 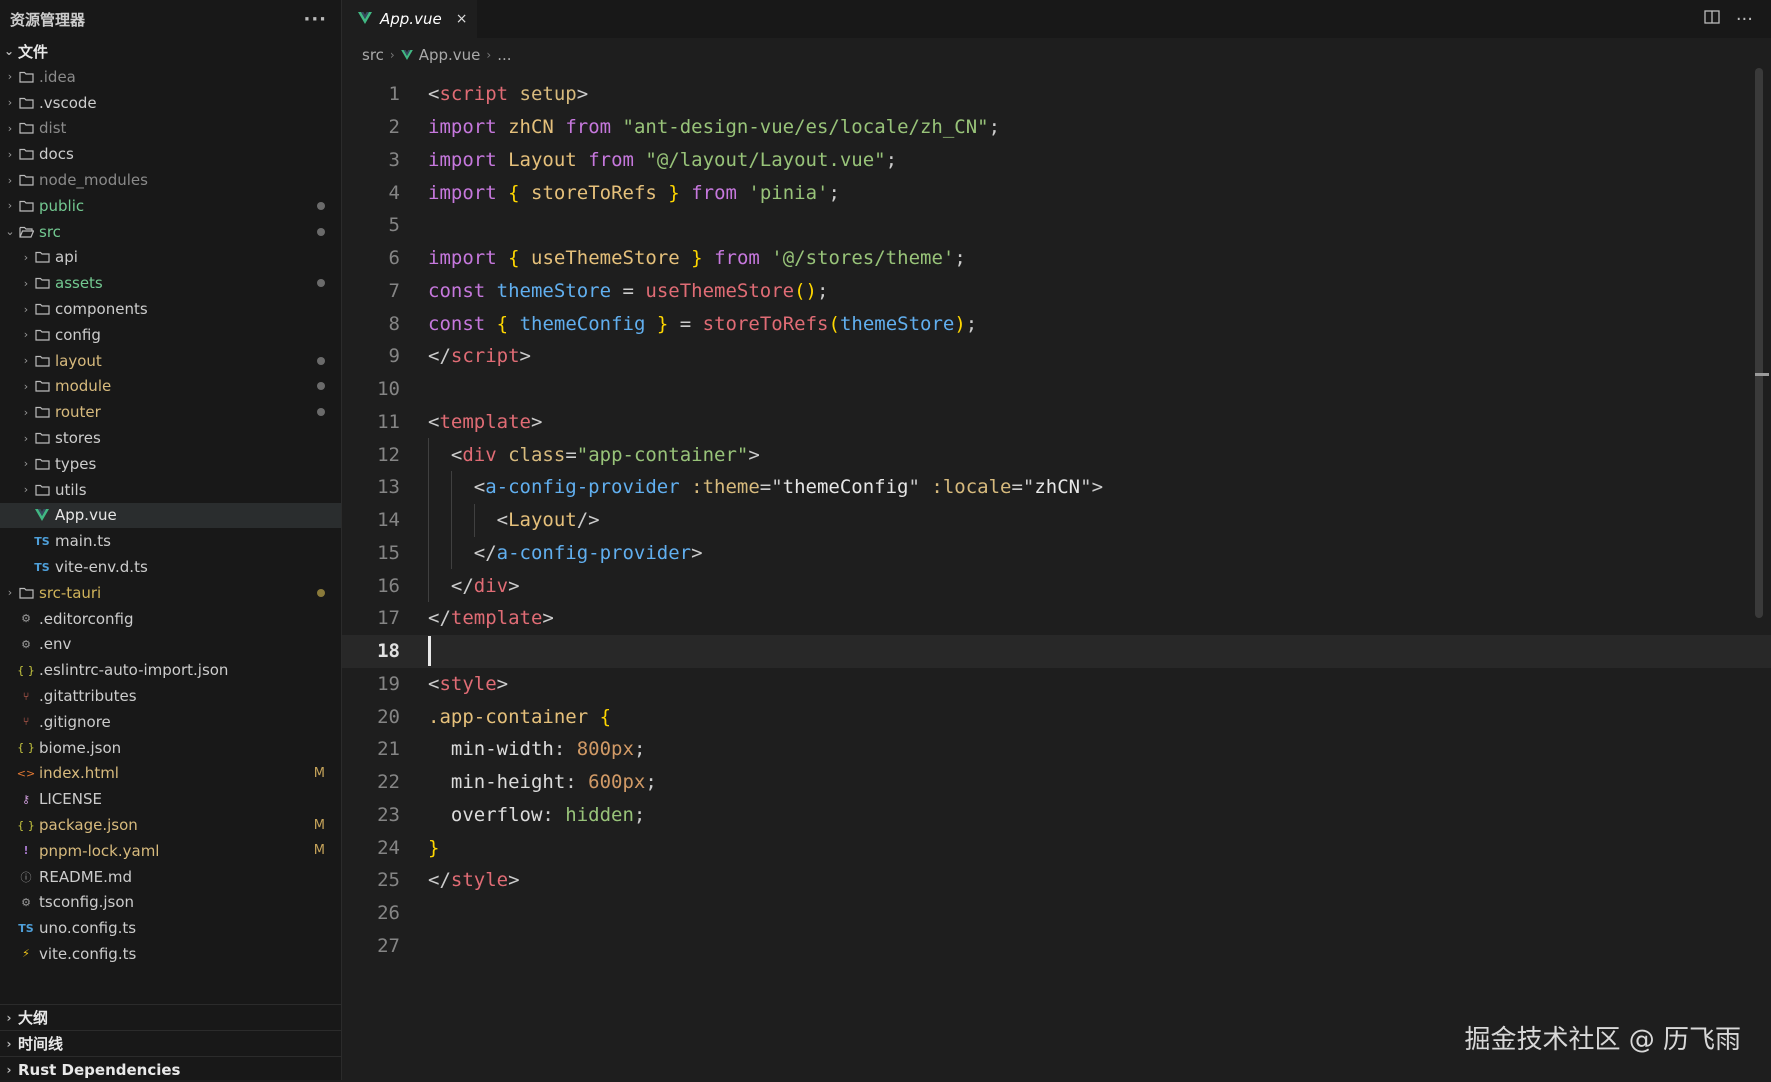 I want to click on line-number: 8, so click(x=394, y=323).